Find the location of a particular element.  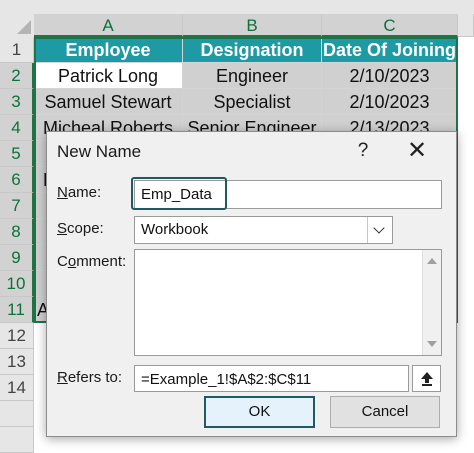

comment-scrollbar is located at coordinates (431, 302).